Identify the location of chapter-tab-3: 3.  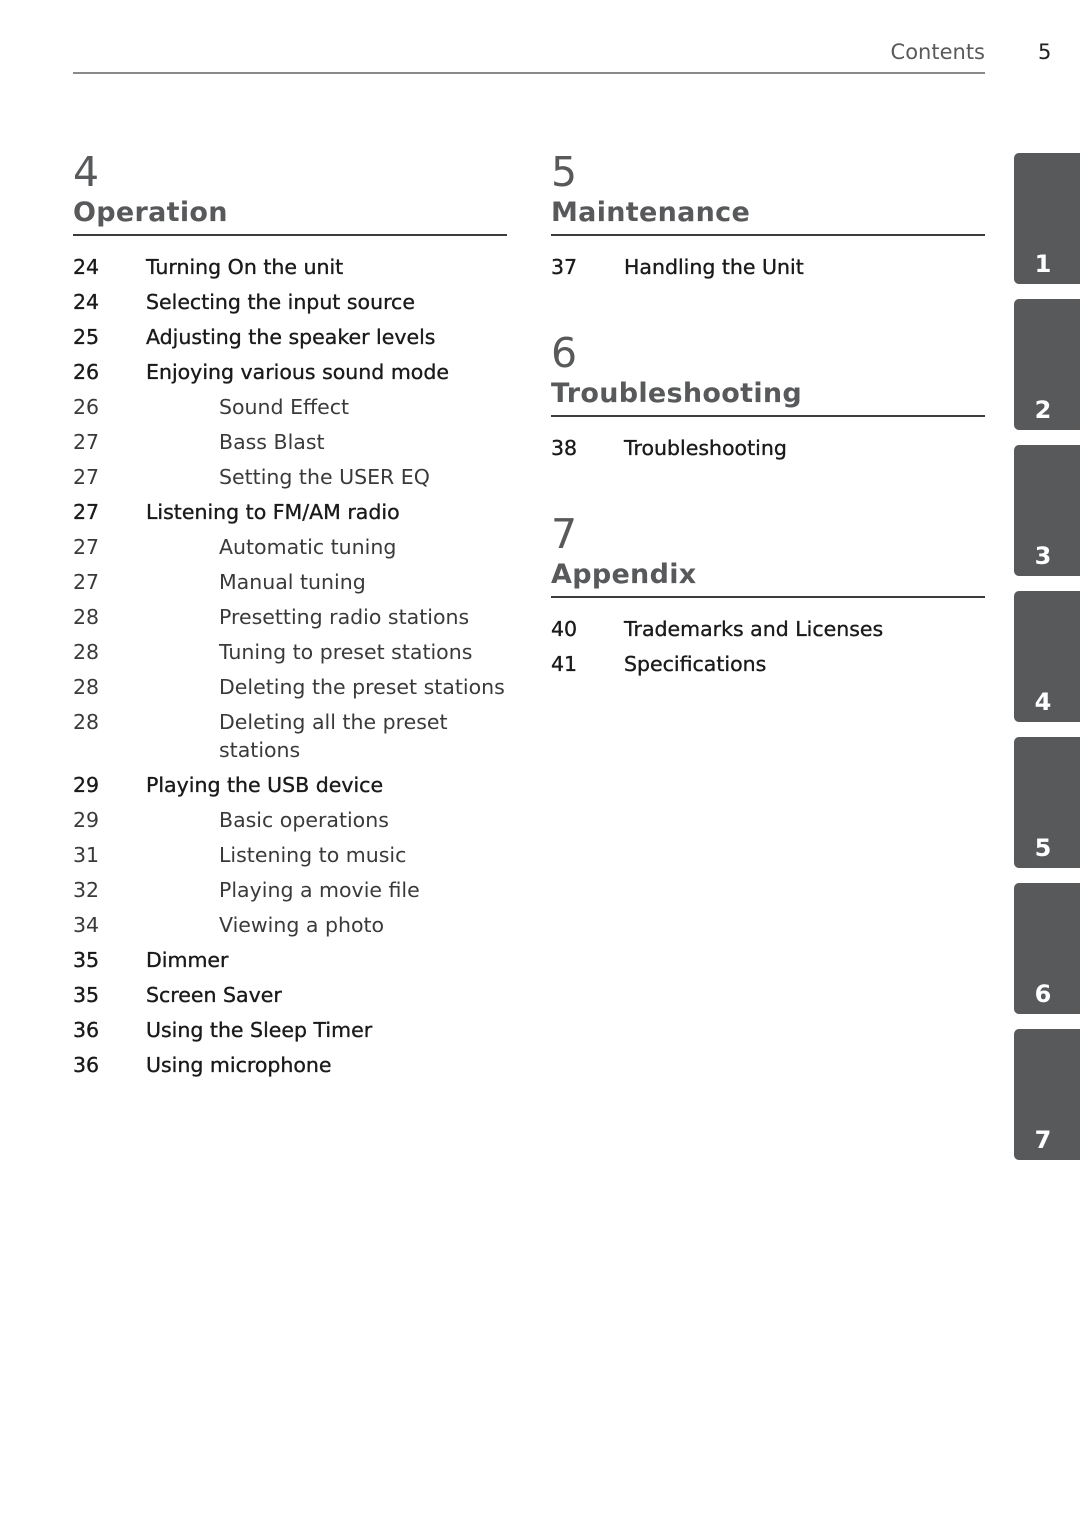
(1047, 510).